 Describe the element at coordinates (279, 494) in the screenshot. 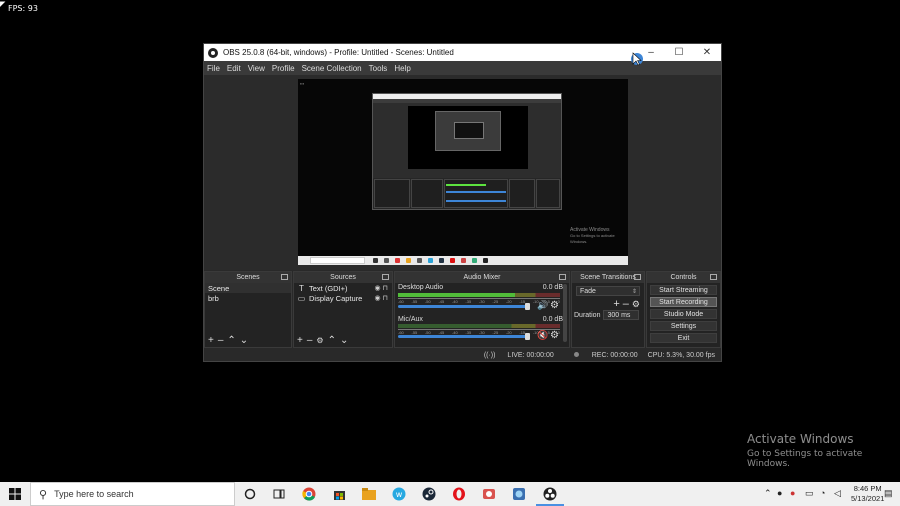

I see `task-view-icon` at that location.